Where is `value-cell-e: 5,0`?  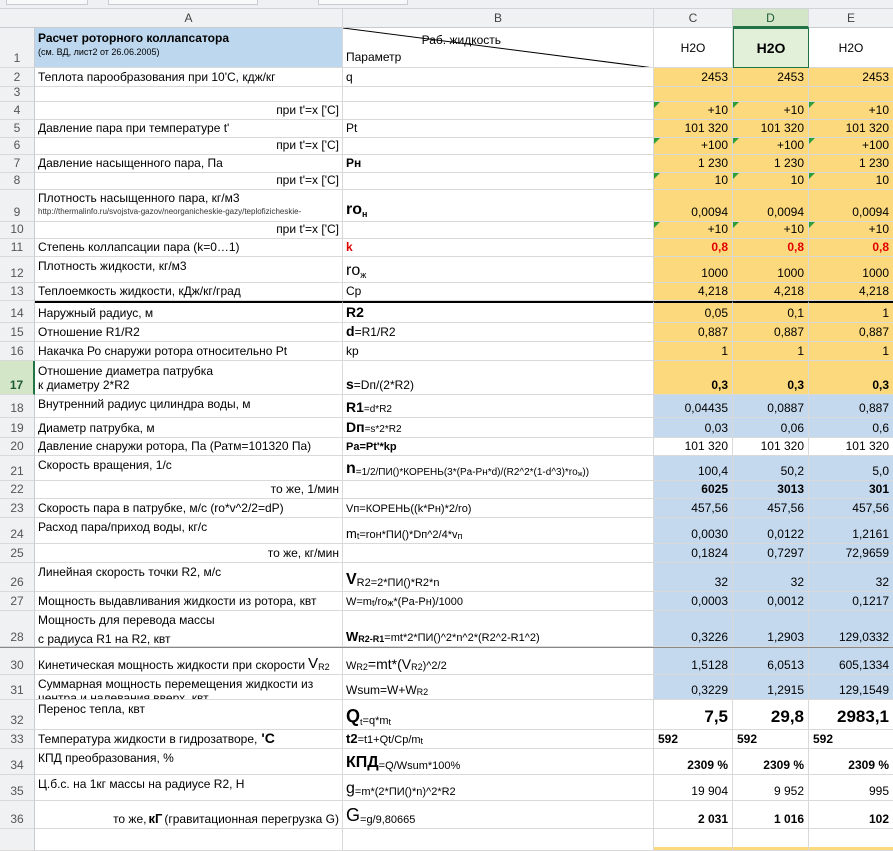
value-cell-e: 5,0 is located at coordinates (851, 468).